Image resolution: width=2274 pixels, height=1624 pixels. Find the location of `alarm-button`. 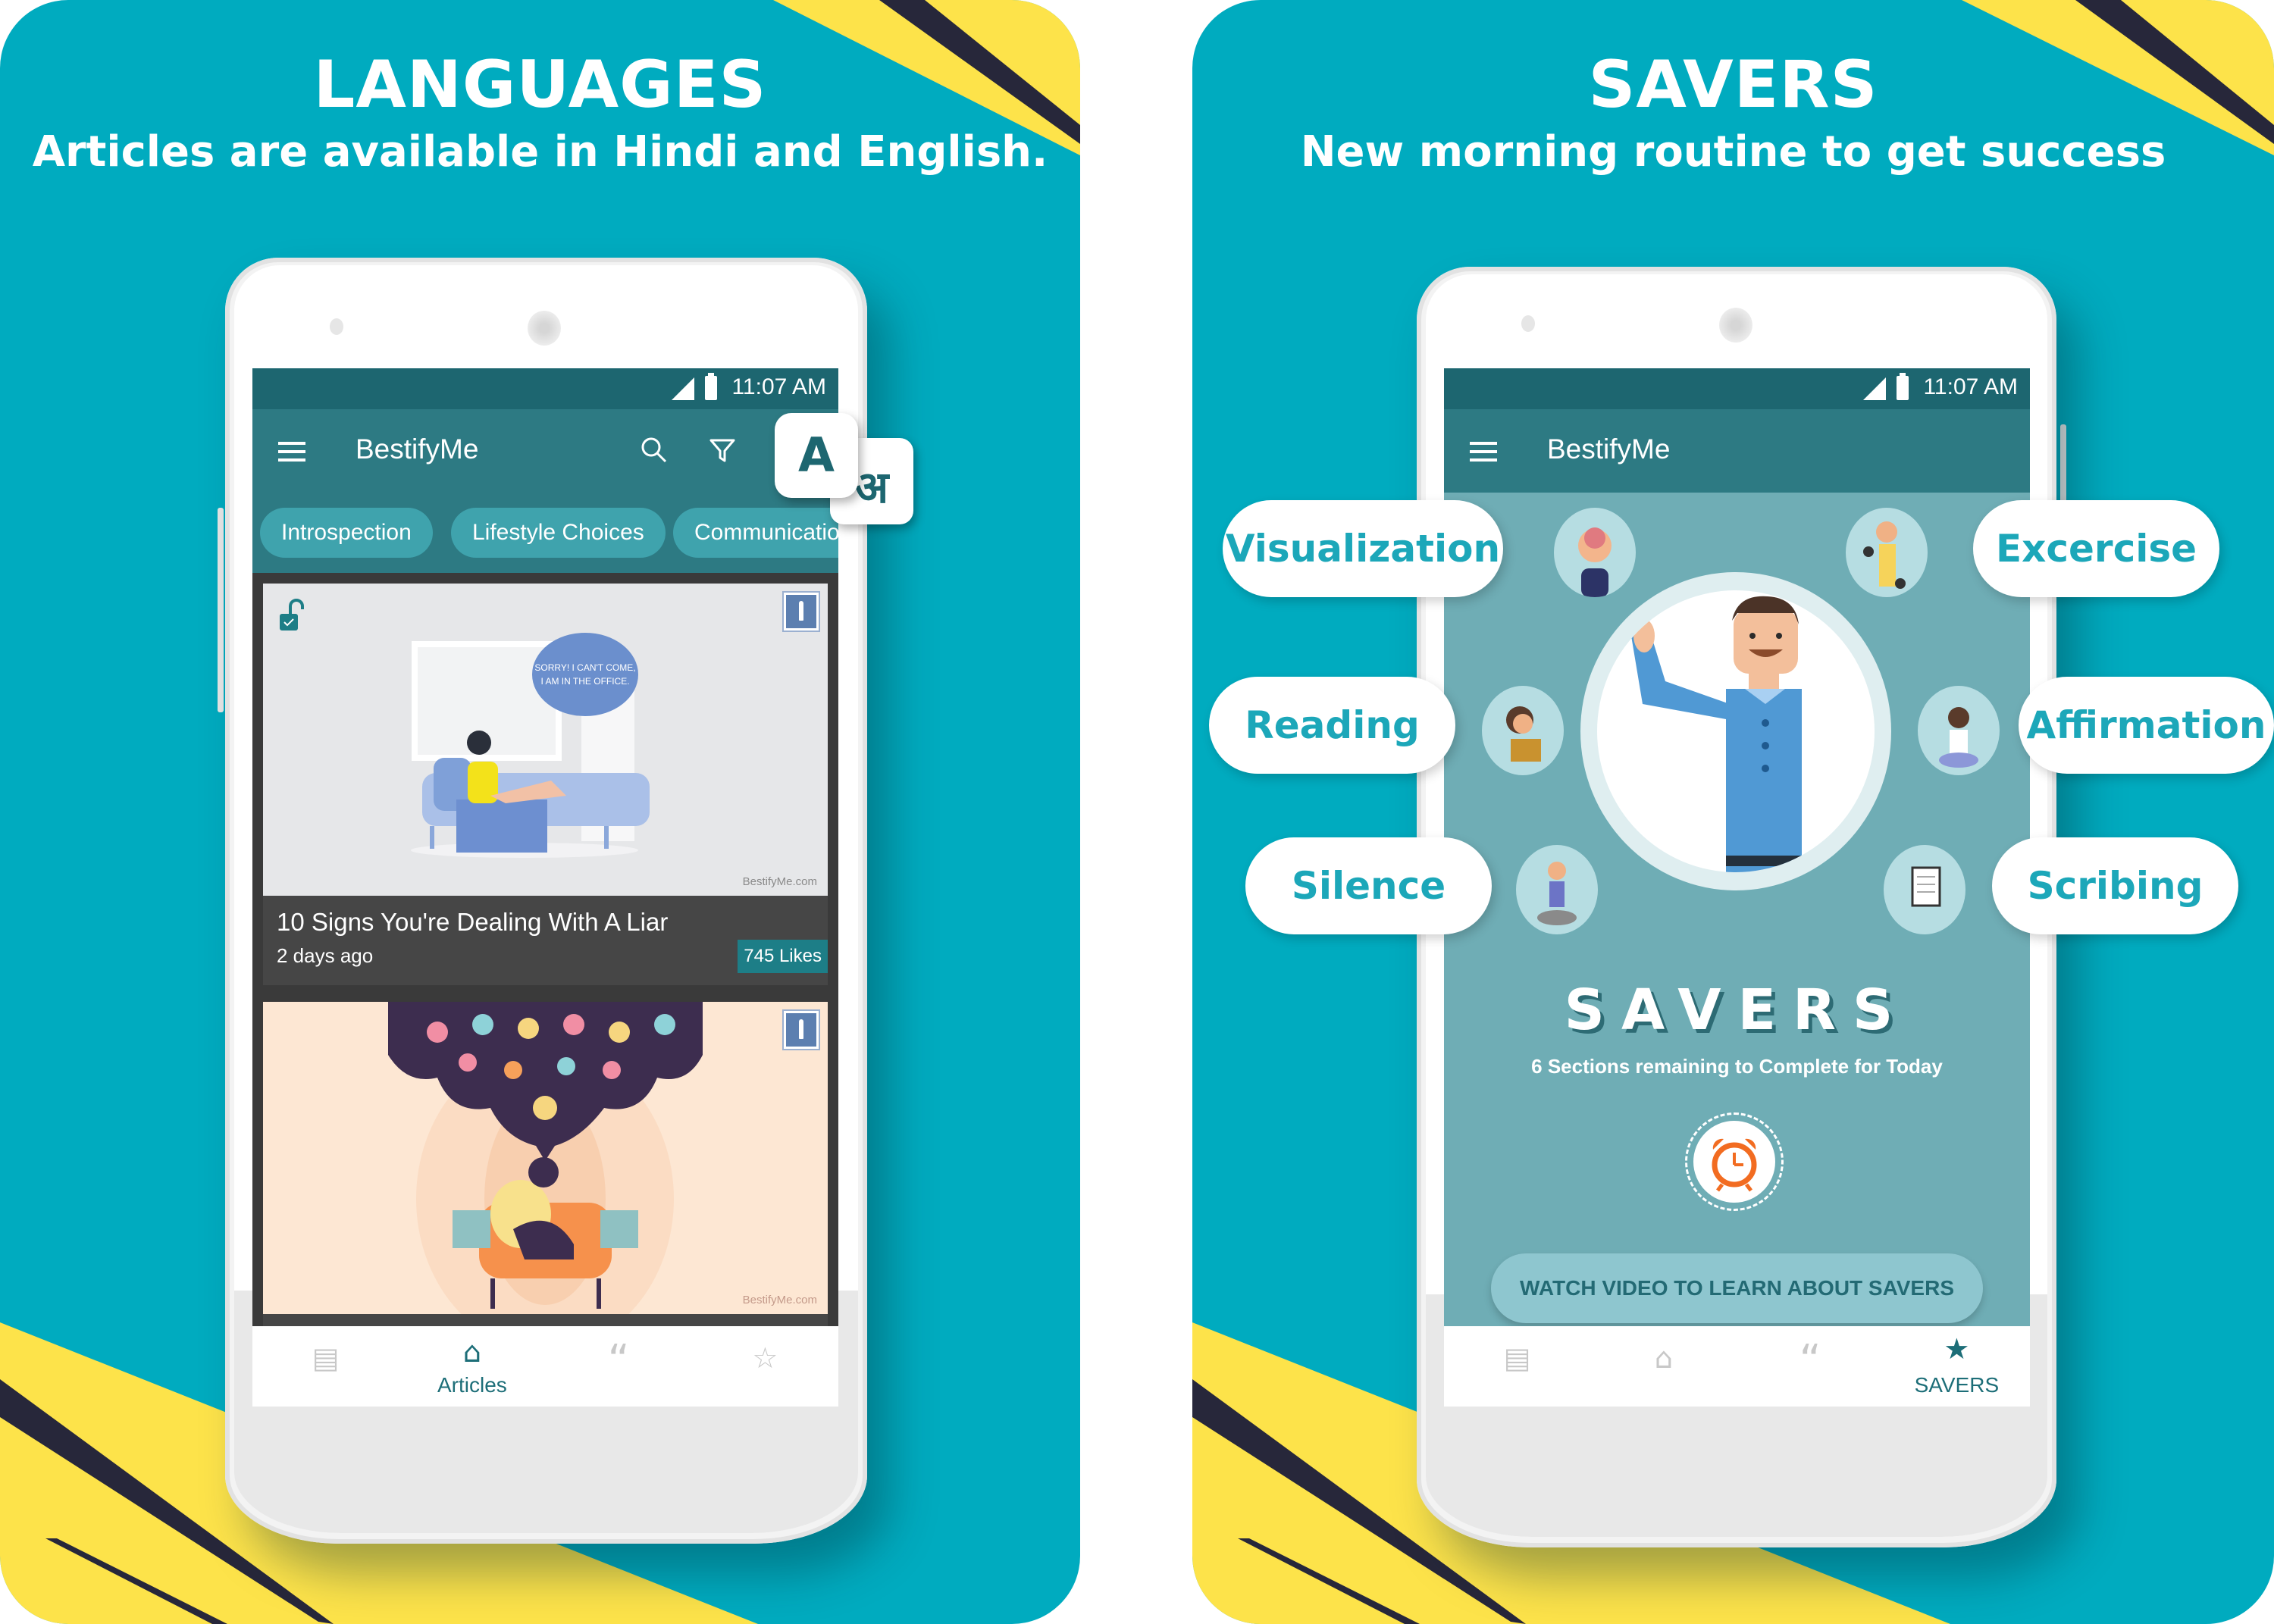

alarm-button is located at coordinates (1734, 1161).